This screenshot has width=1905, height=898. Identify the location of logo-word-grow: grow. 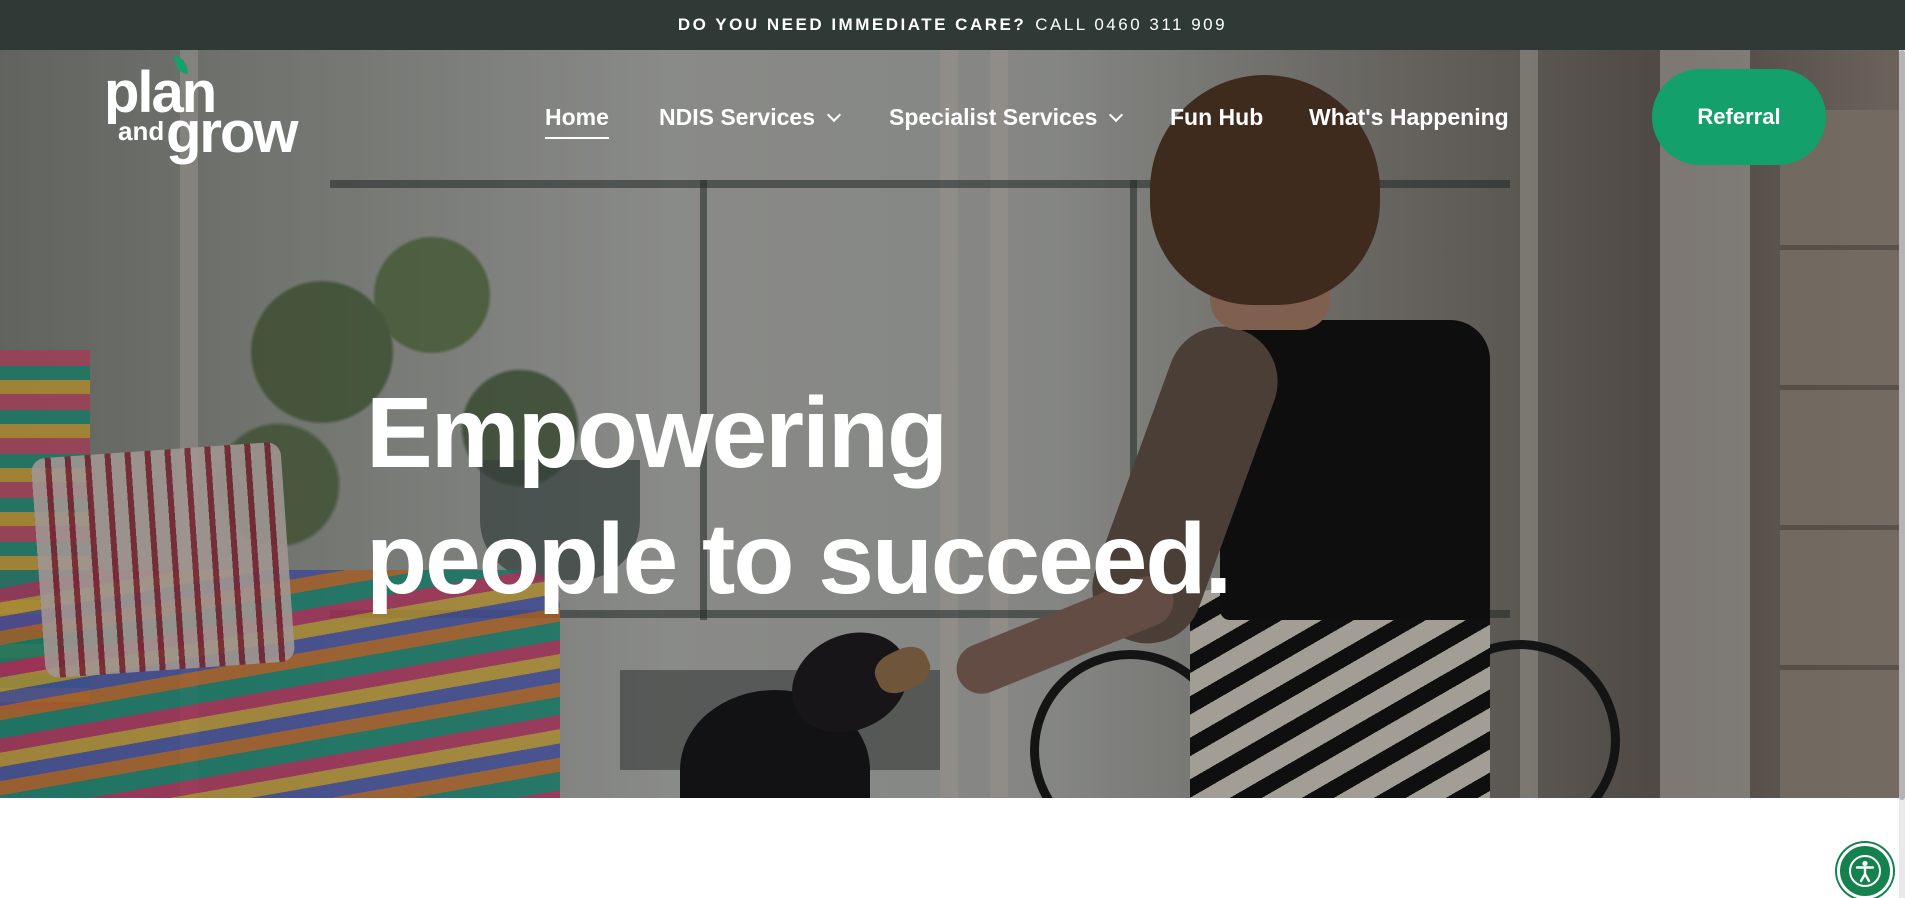
(232, 132).